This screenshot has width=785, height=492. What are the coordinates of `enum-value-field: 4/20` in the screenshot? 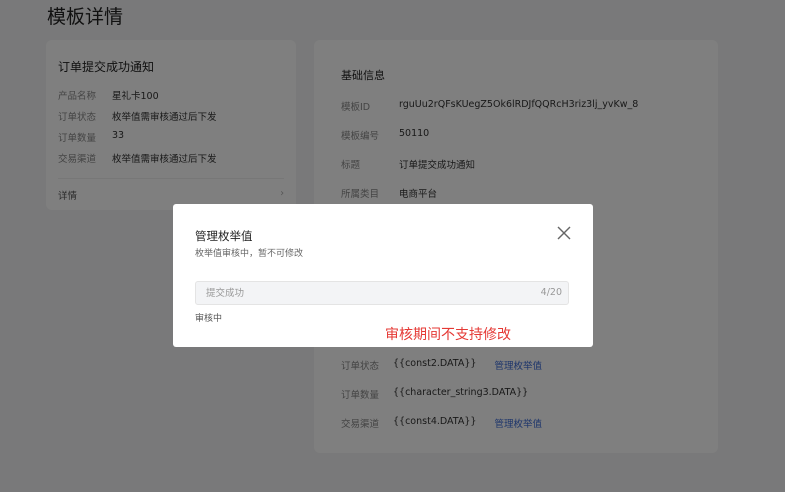 It's located at (382, 293).